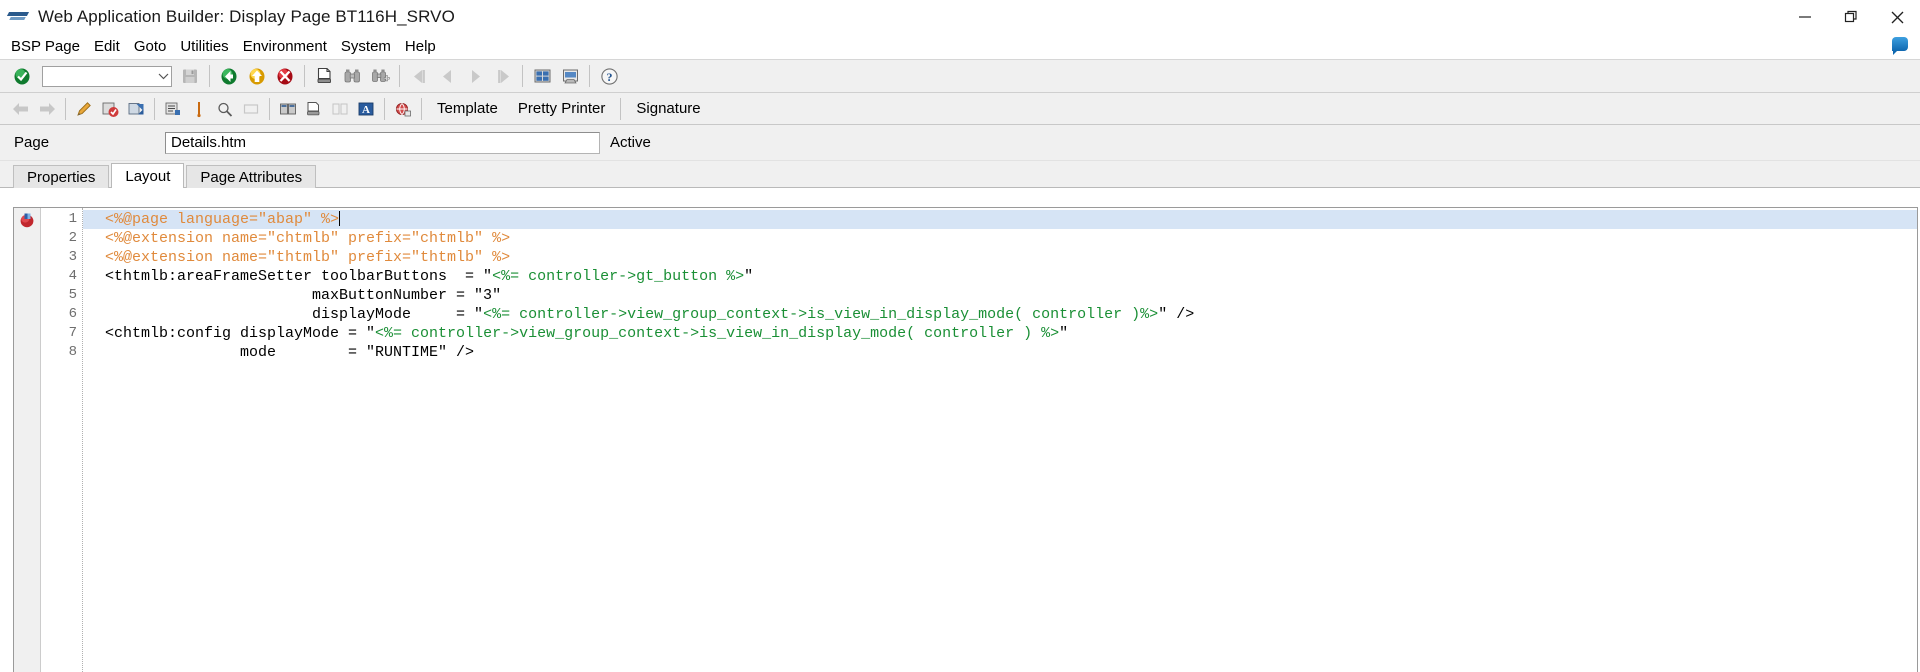 Image resolution: width=1920 pixels, height=672 pixels. I want to click on insert-point-button, so click(199, 109).